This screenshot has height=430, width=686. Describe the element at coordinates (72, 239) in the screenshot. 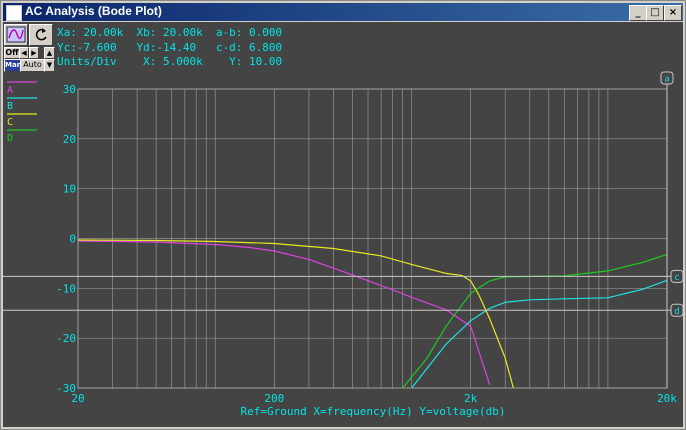

I see `y-tick-label: 0` at that location.